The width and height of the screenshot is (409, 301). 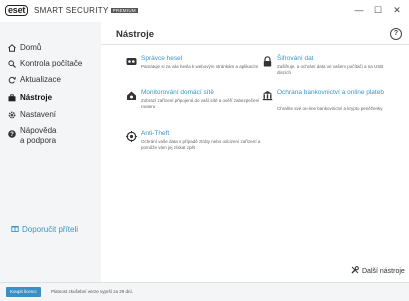 I want to click on help-label-line2: a podpora, so click(x=38, y=140).